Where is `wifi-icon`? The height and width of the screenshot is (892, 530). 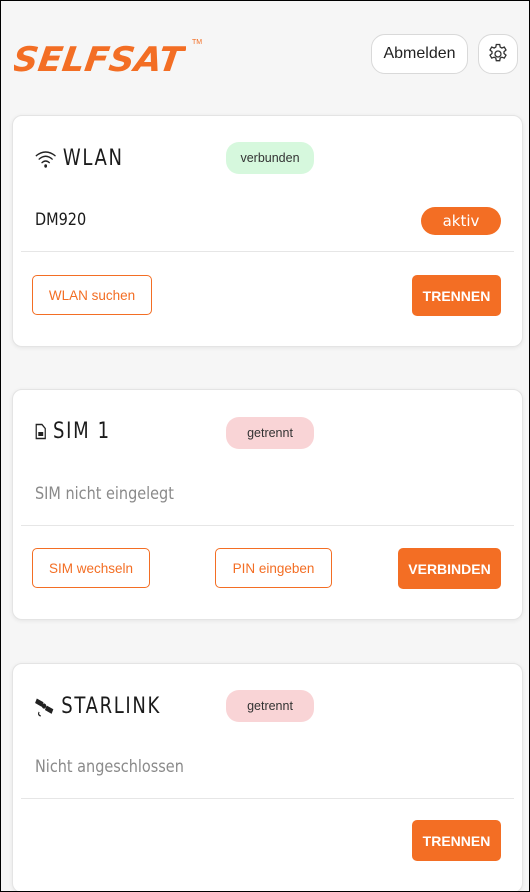
wifi-icon is located at coordinates (45, 159).